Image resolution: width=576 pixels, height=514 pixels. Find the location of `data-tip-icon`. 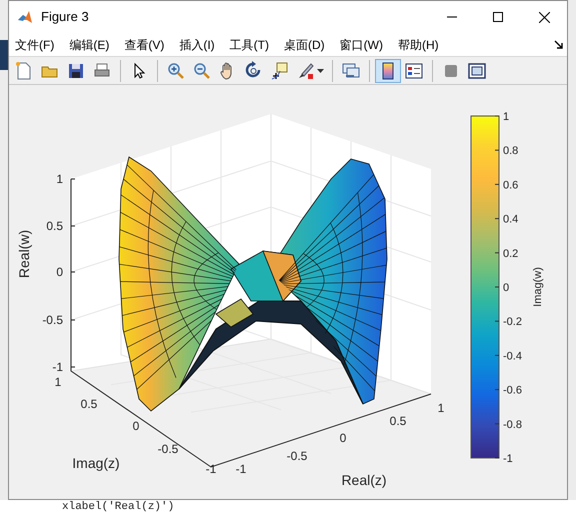

data-tip-icon is located at coordinates (280, 70).